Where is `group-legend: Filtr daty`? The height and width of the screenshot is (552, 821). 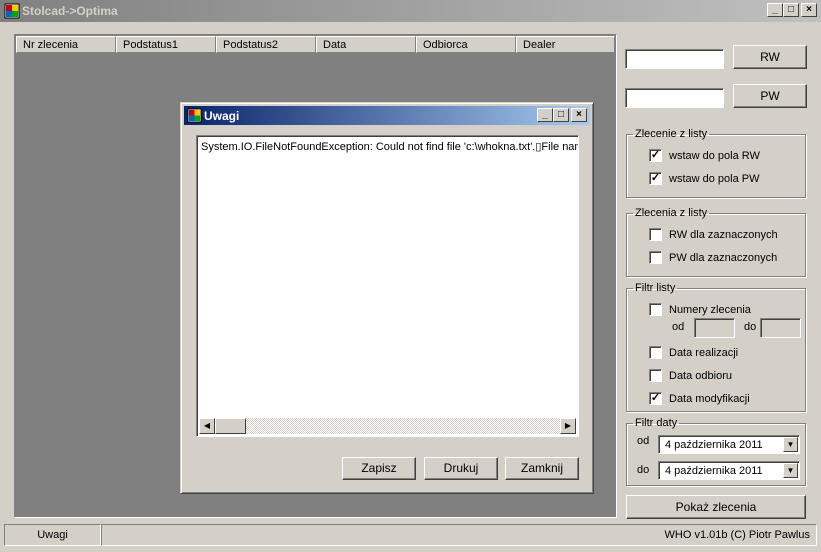
group-legend: Filtr daty is located at coordinates (656, 423).